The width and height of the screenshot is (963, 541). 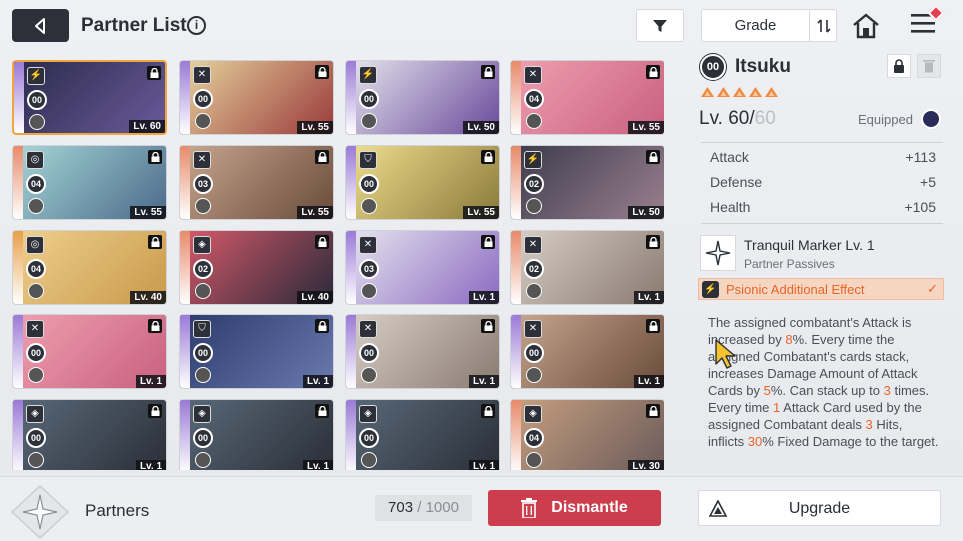 What do you see at coordinates (767, 390) in the screenshot?
I see `highlighted-value: 5` at bounding box center [767, 390].